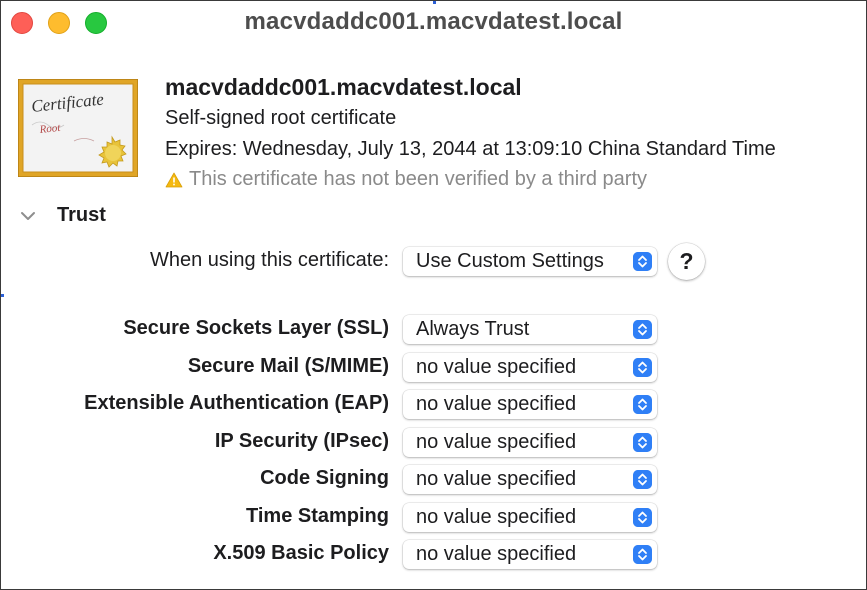 Image resolution: width=867 pixels, height=590 pixels. What do you see at coordinates (281, 118) in the screenshot?
I see `certificate-type: Self-signed root certificate` at bounding box center [281, 118].